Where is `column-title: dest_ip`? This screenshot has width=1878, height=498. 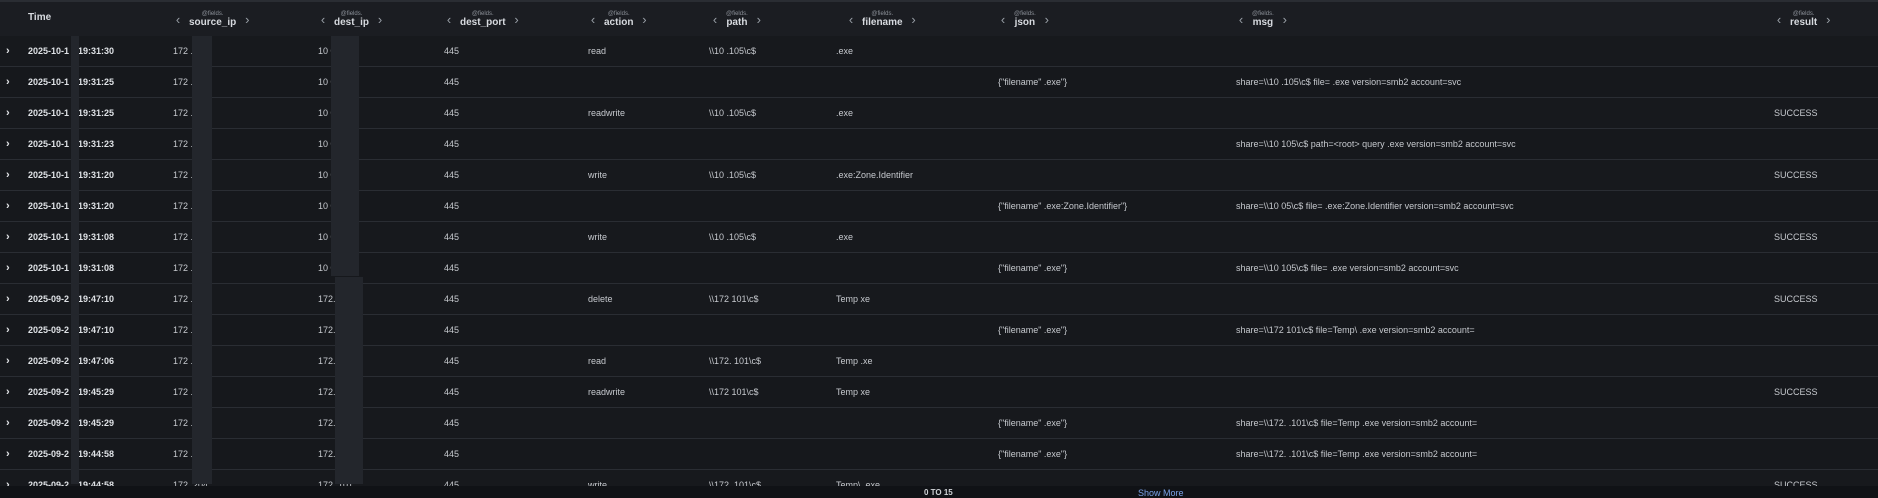
column-title: dest_ip is located at coordinates (351, 22).